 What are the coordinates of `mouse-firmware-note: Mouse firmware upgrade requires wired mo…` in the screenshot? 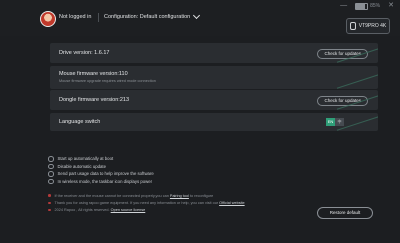 It's located at (107, 81).